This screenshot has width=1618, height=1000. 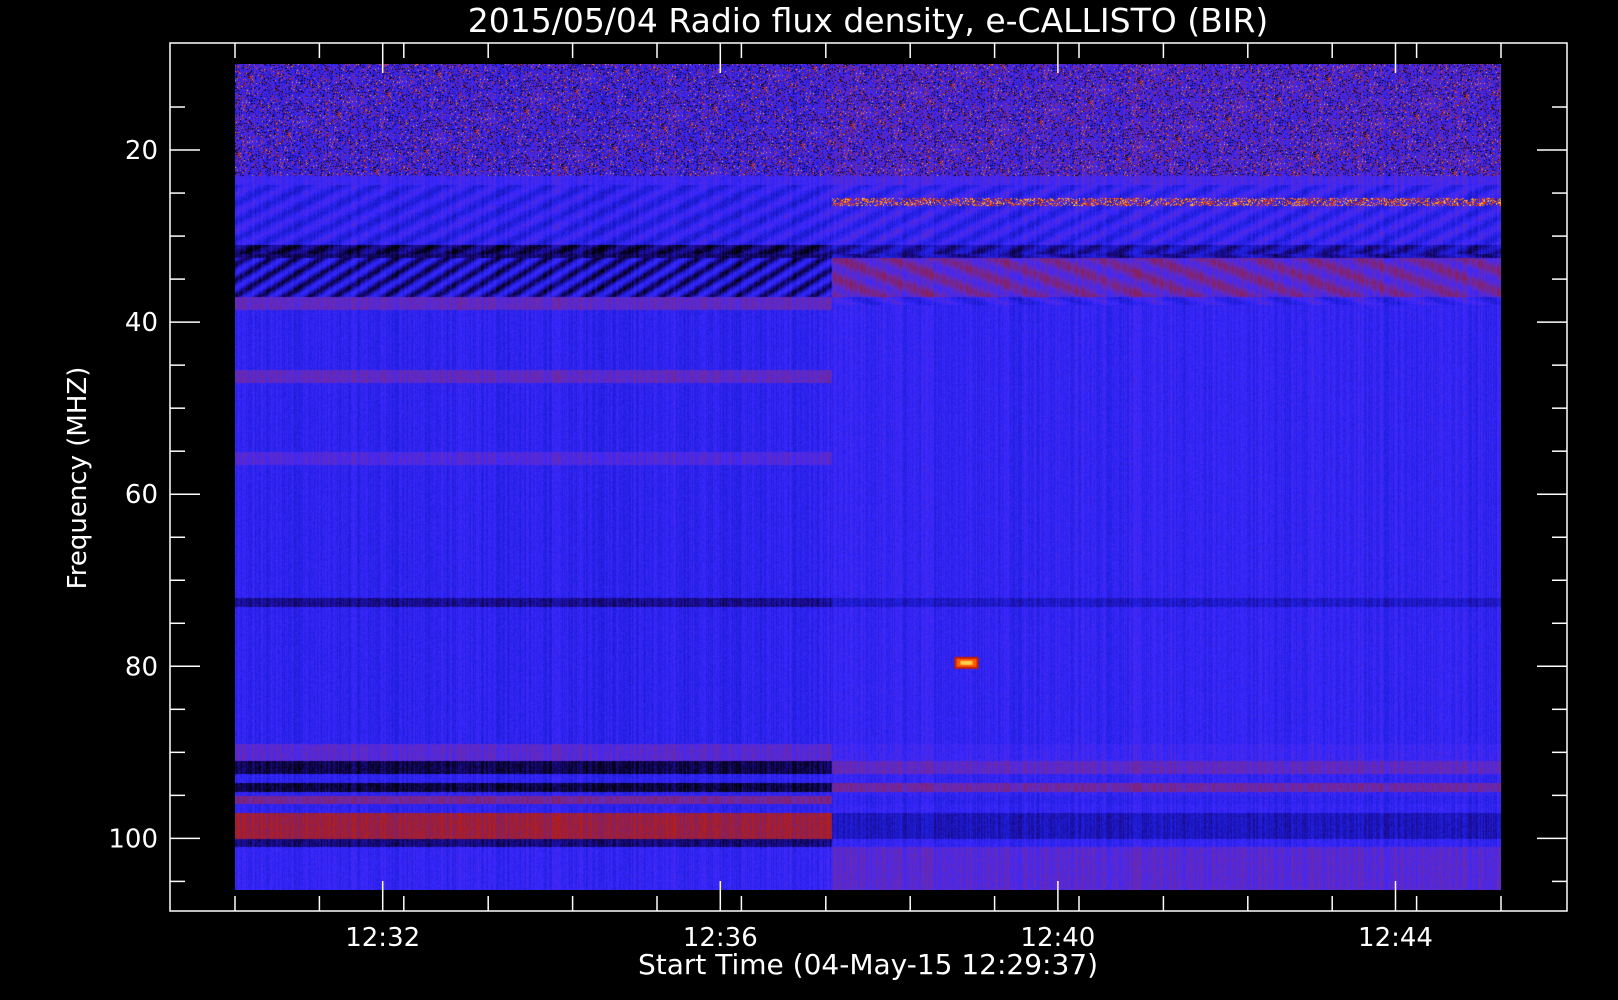 I want to click on x-axis-label: Start Time (04-May-15 12:29:37), so click(x=868, y=964).